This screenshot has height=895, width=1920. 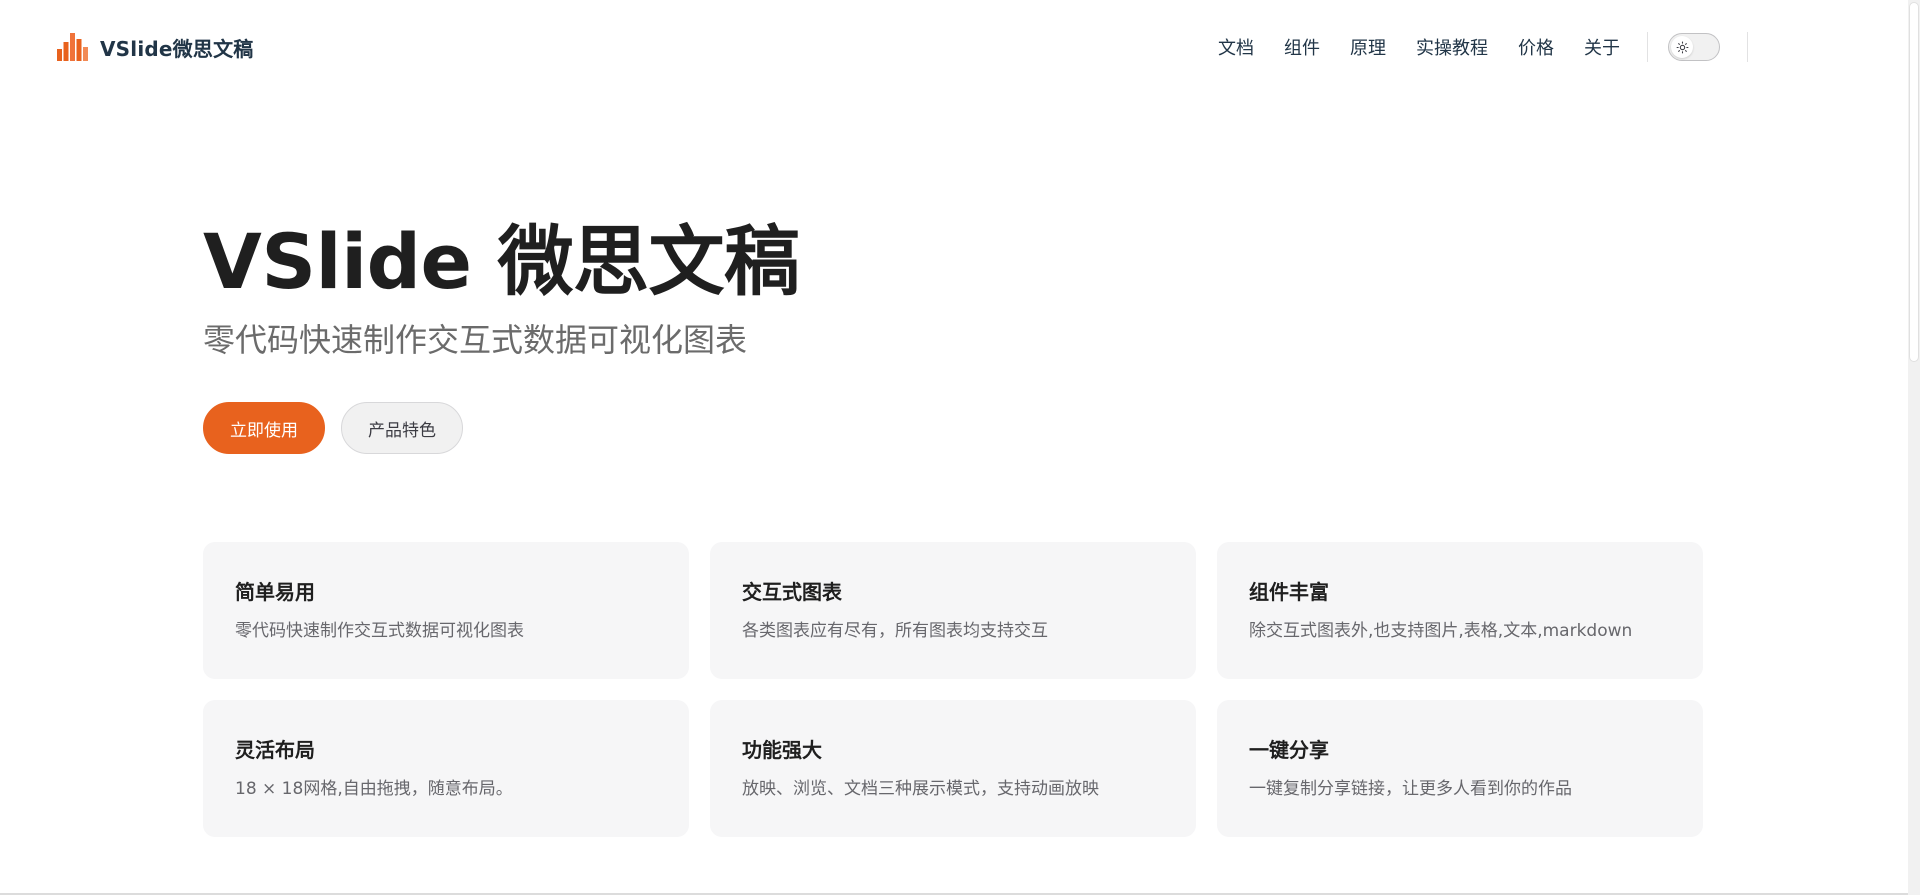 What do you see at coordinates (1460, 768) in the screenshot?
I see `feature-card: 一键分享 一键复制分享链接，让更多人看到你的作品` at bounding box center [1460, 768].